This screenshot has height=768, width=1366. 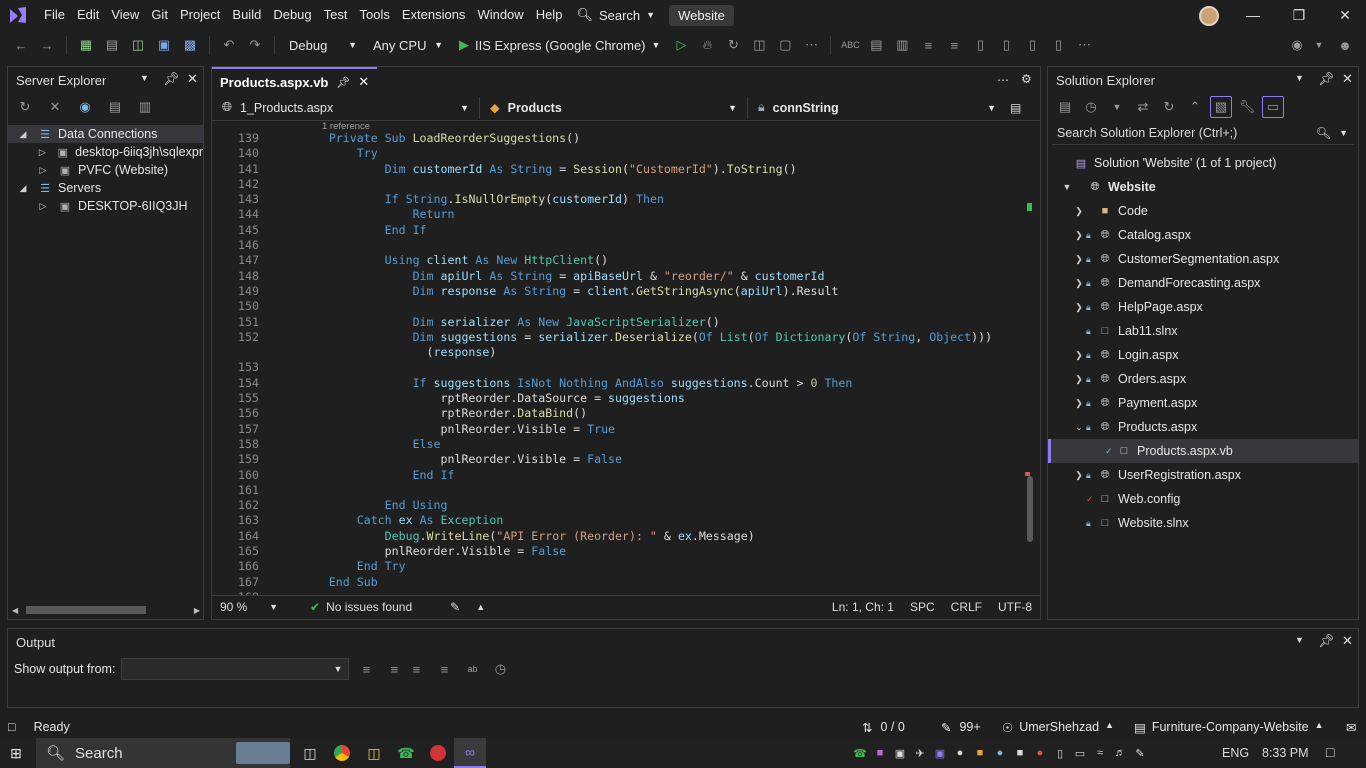 What do you see at coordinates (115, 107) in the screenshot?
I see `connect-server-icon: ▤` at bounding box center [115, 107].